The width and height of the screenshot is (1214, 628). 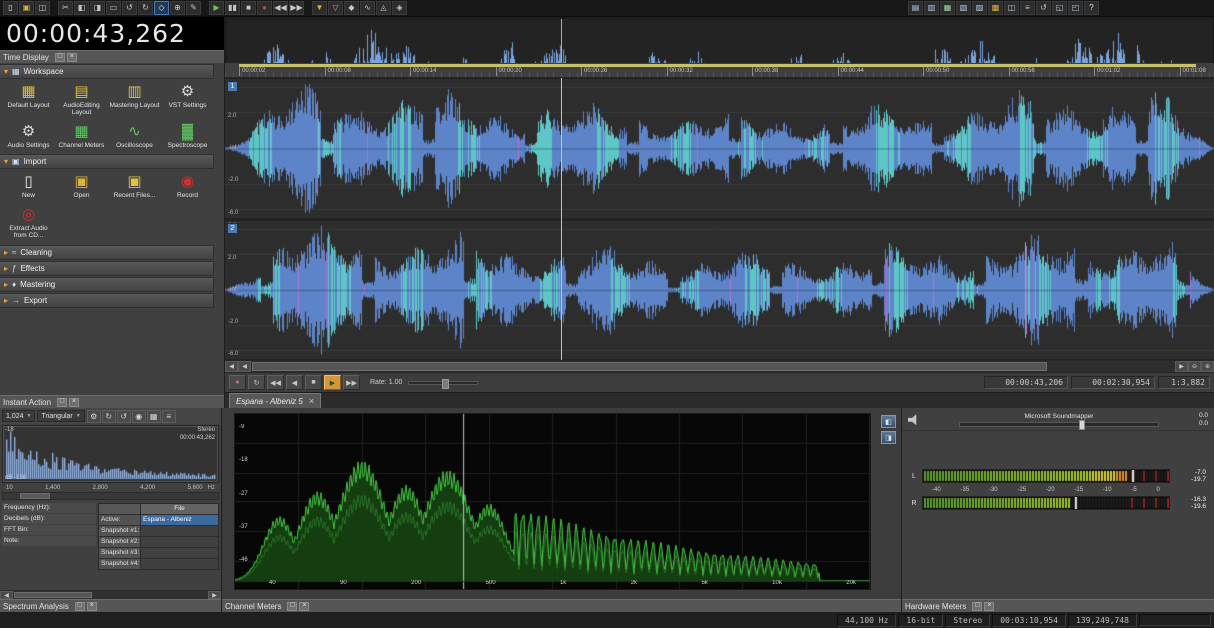 What do you see at coordinates (237, 382) in the screenshot?
I see `record-button: ●` at bounding box center [237, 382].